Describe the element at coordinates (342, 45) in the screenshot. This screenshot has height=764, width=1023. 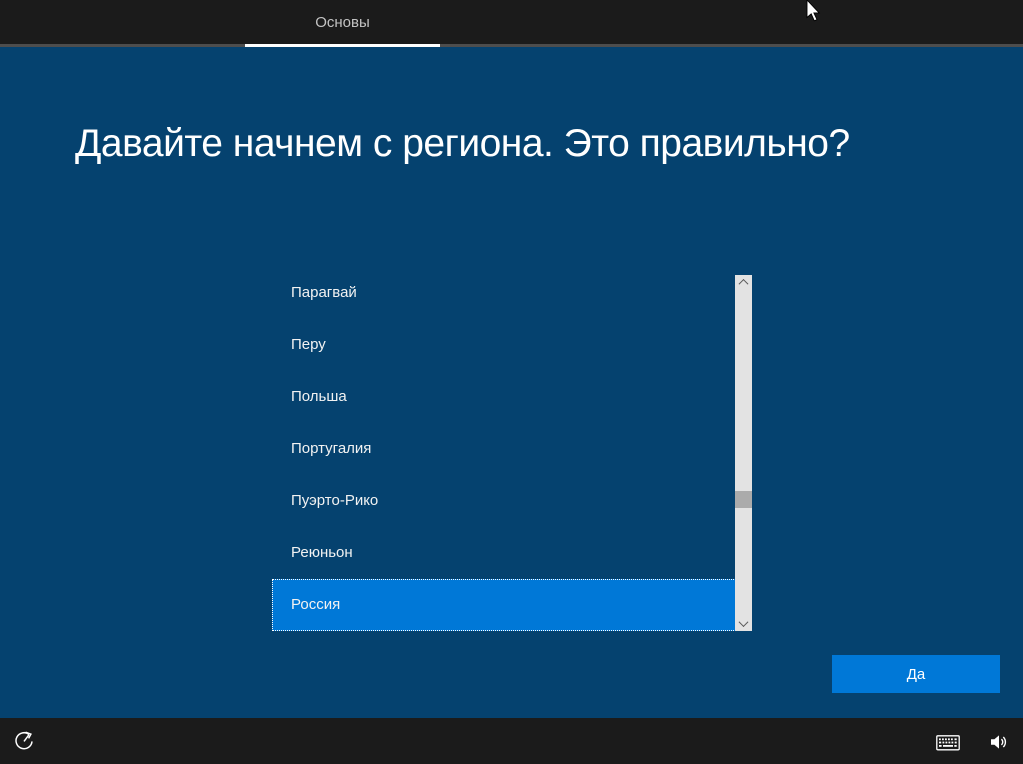
I see `tab-basics-underline` at that location.